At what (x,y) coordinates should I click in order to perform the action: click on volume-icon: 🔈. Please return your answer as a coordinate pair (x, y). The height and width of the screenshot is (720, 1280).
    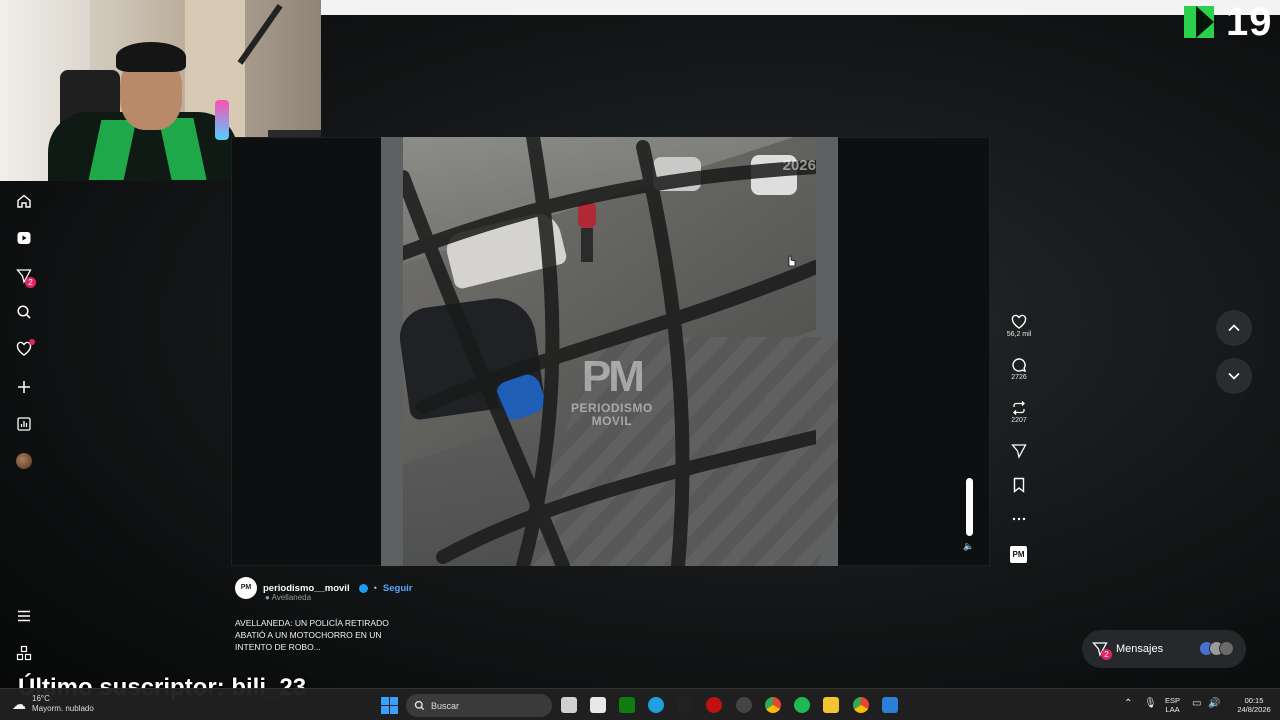
    Looking at the image, I should click on (968, 546).